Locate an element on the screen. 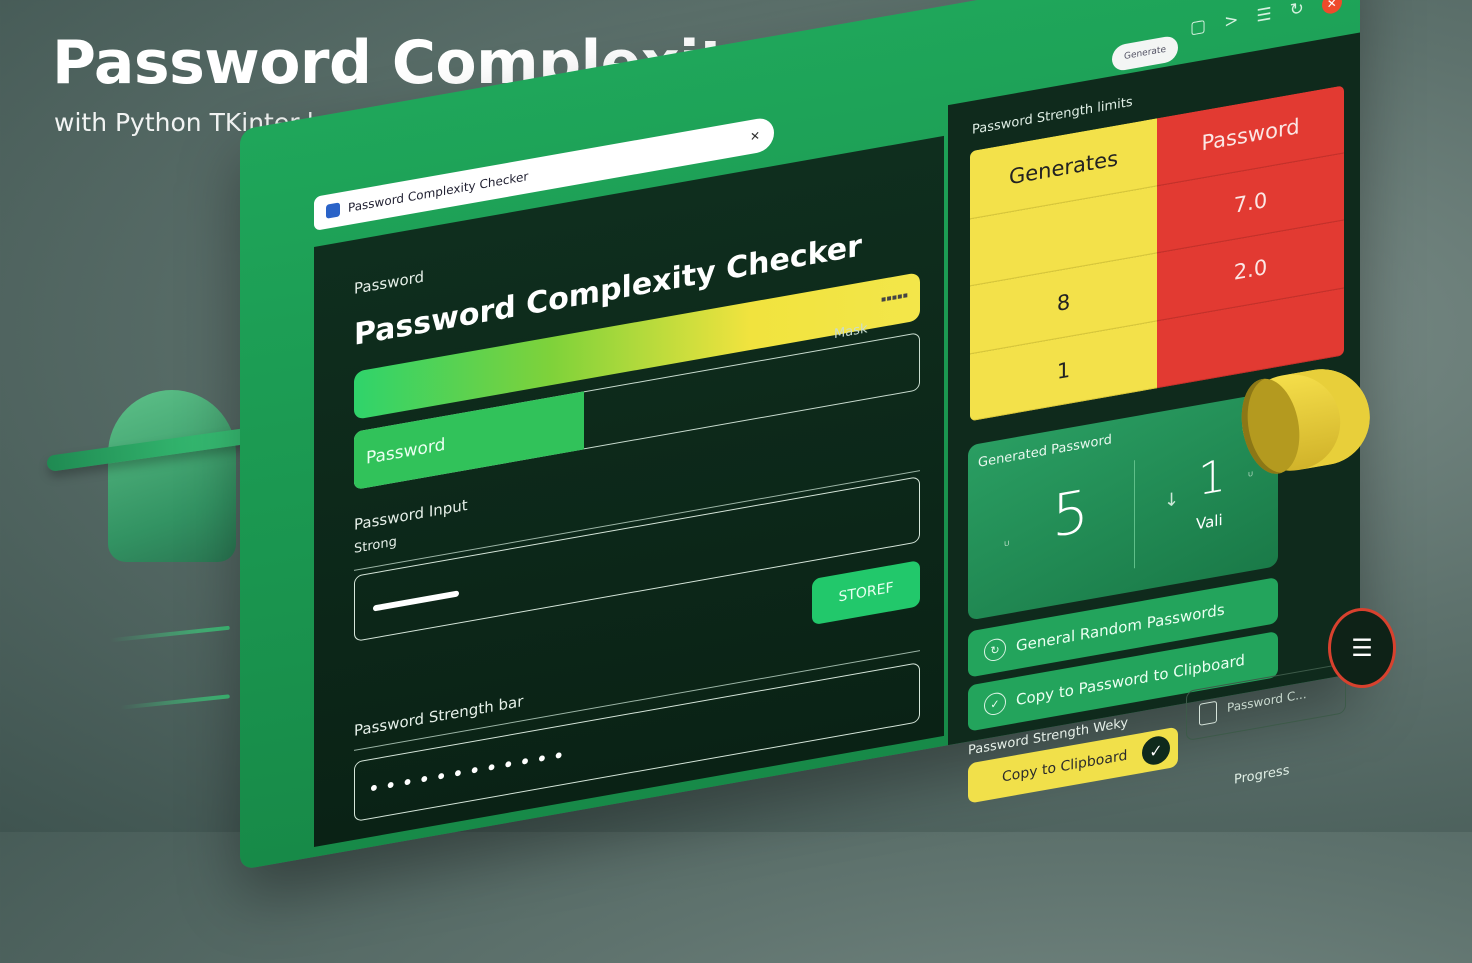 This screenshot has height=963, width=1472. store-button: STOREF is located at coordinates (866, 593).